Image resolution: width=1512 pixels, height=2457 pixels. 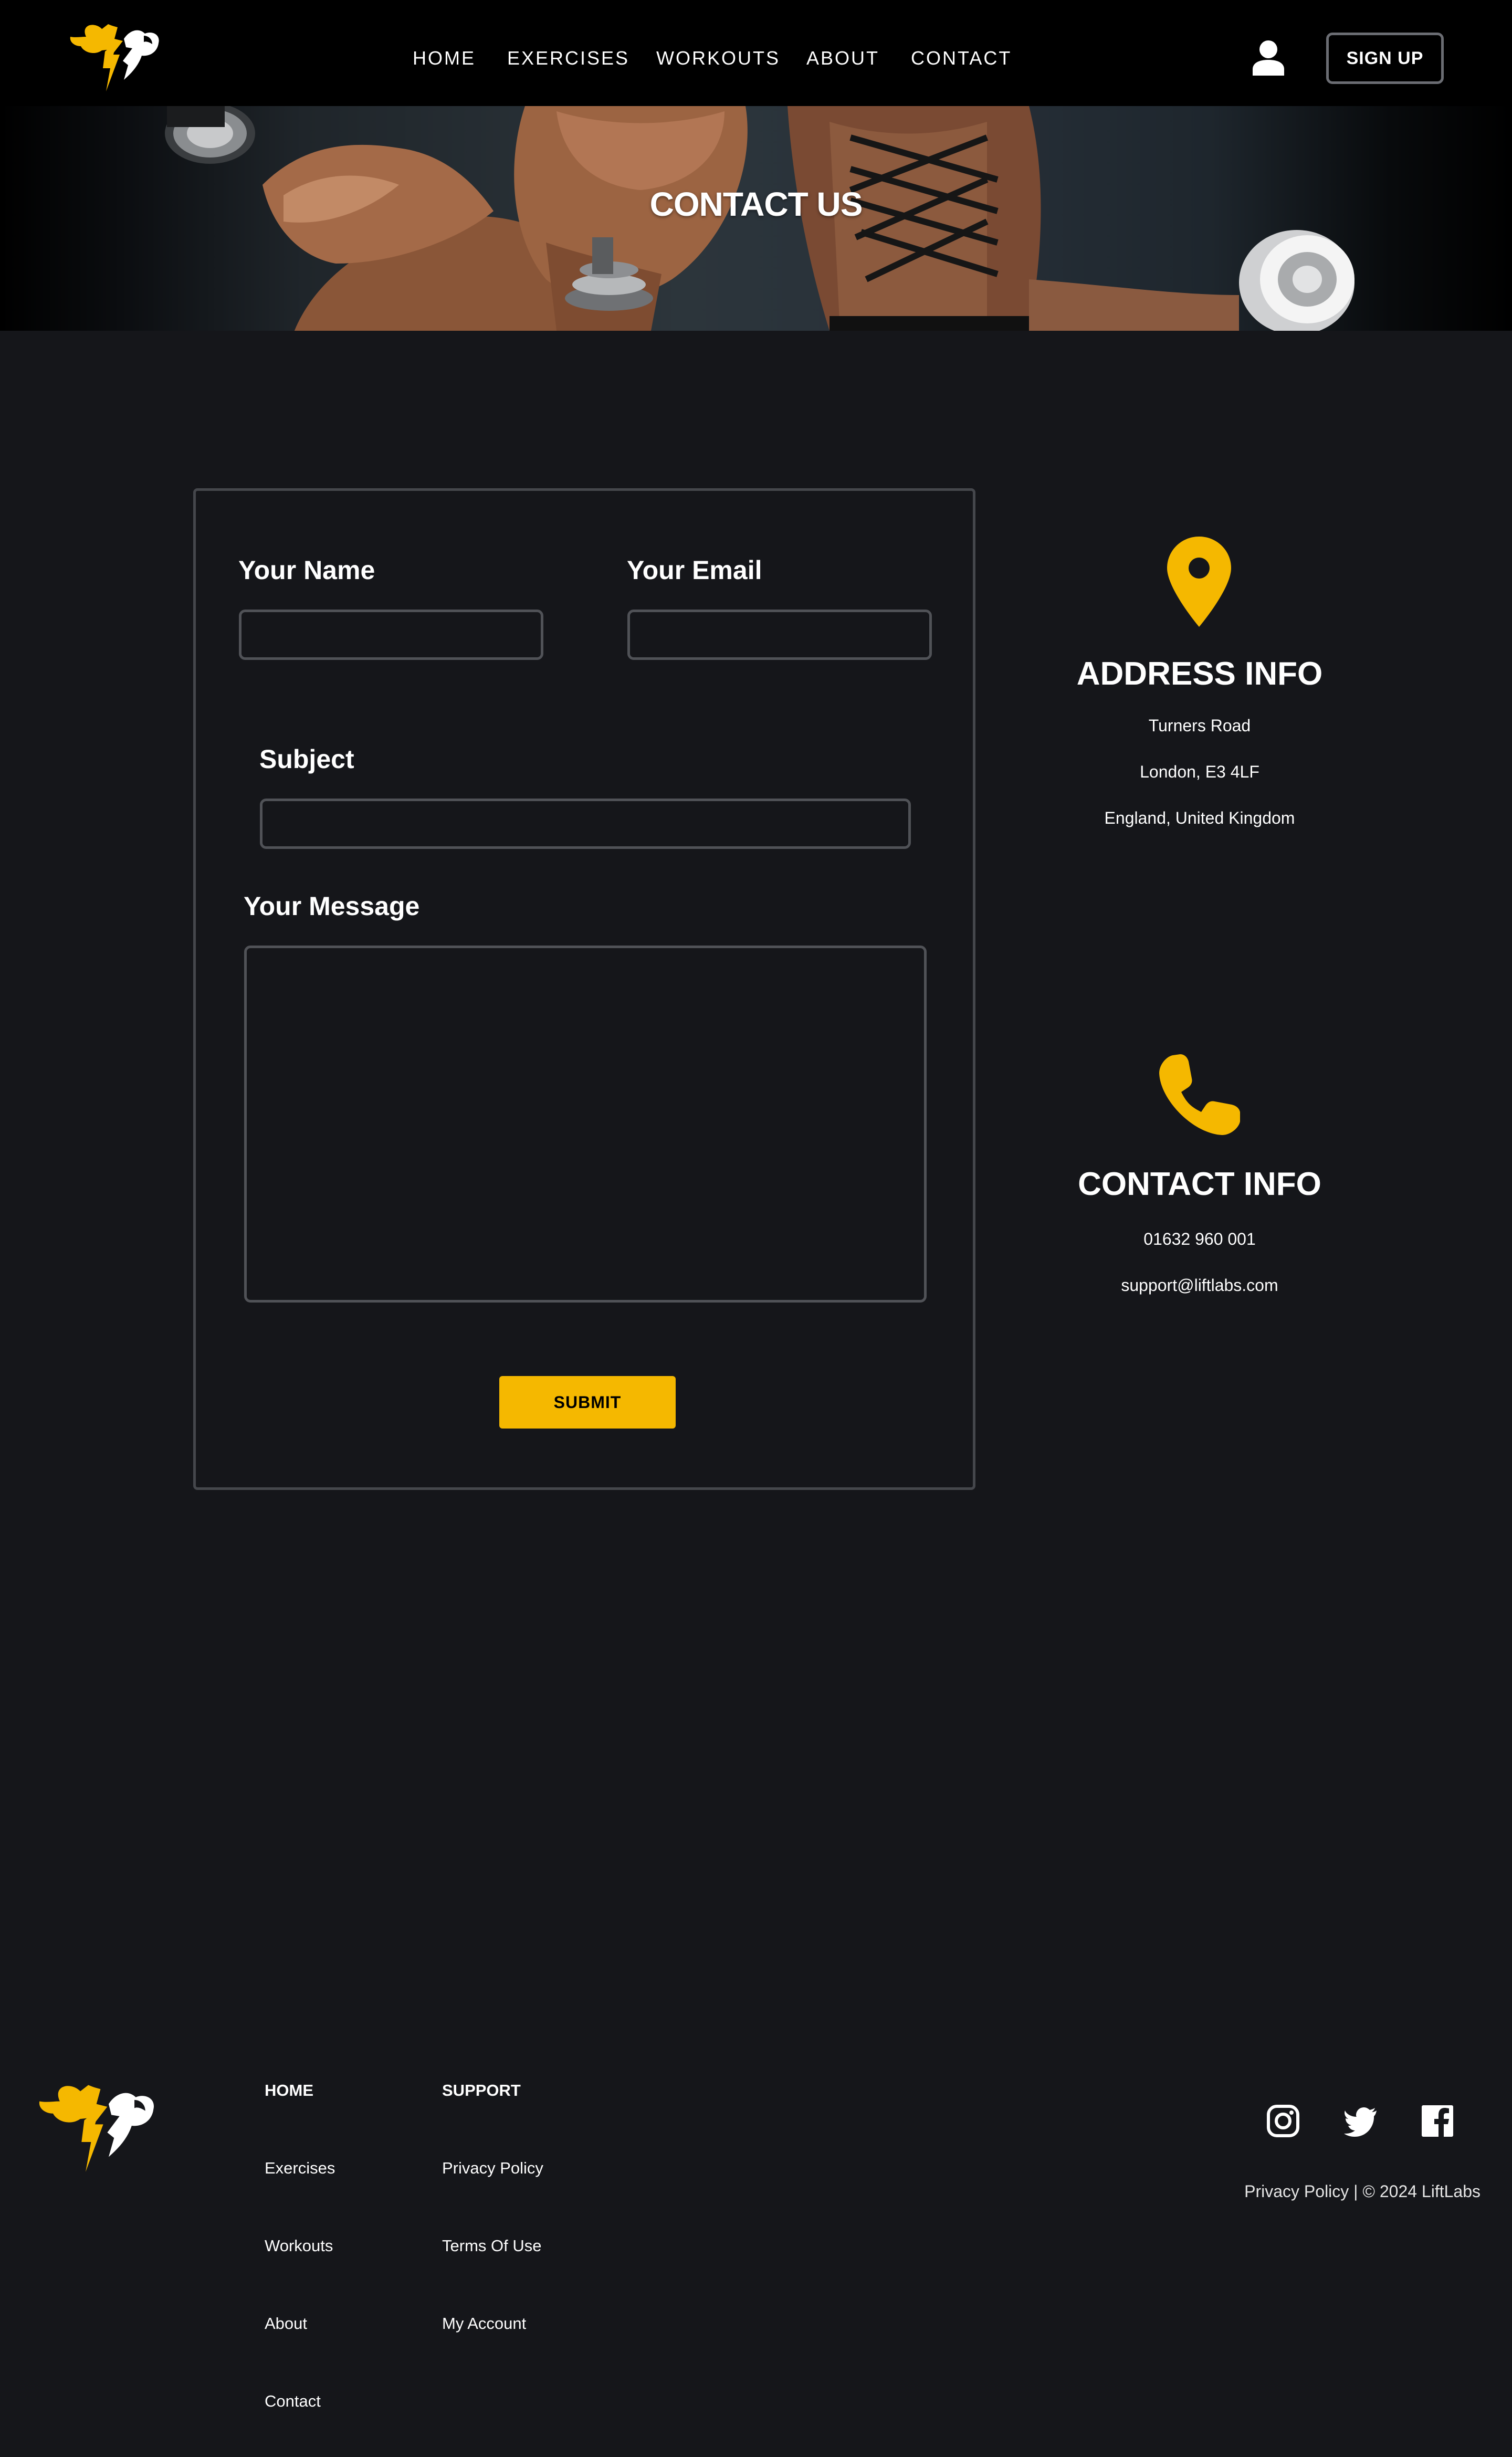 I want to click on footer-home-heading: HOME, so click(x=289, y=2090).